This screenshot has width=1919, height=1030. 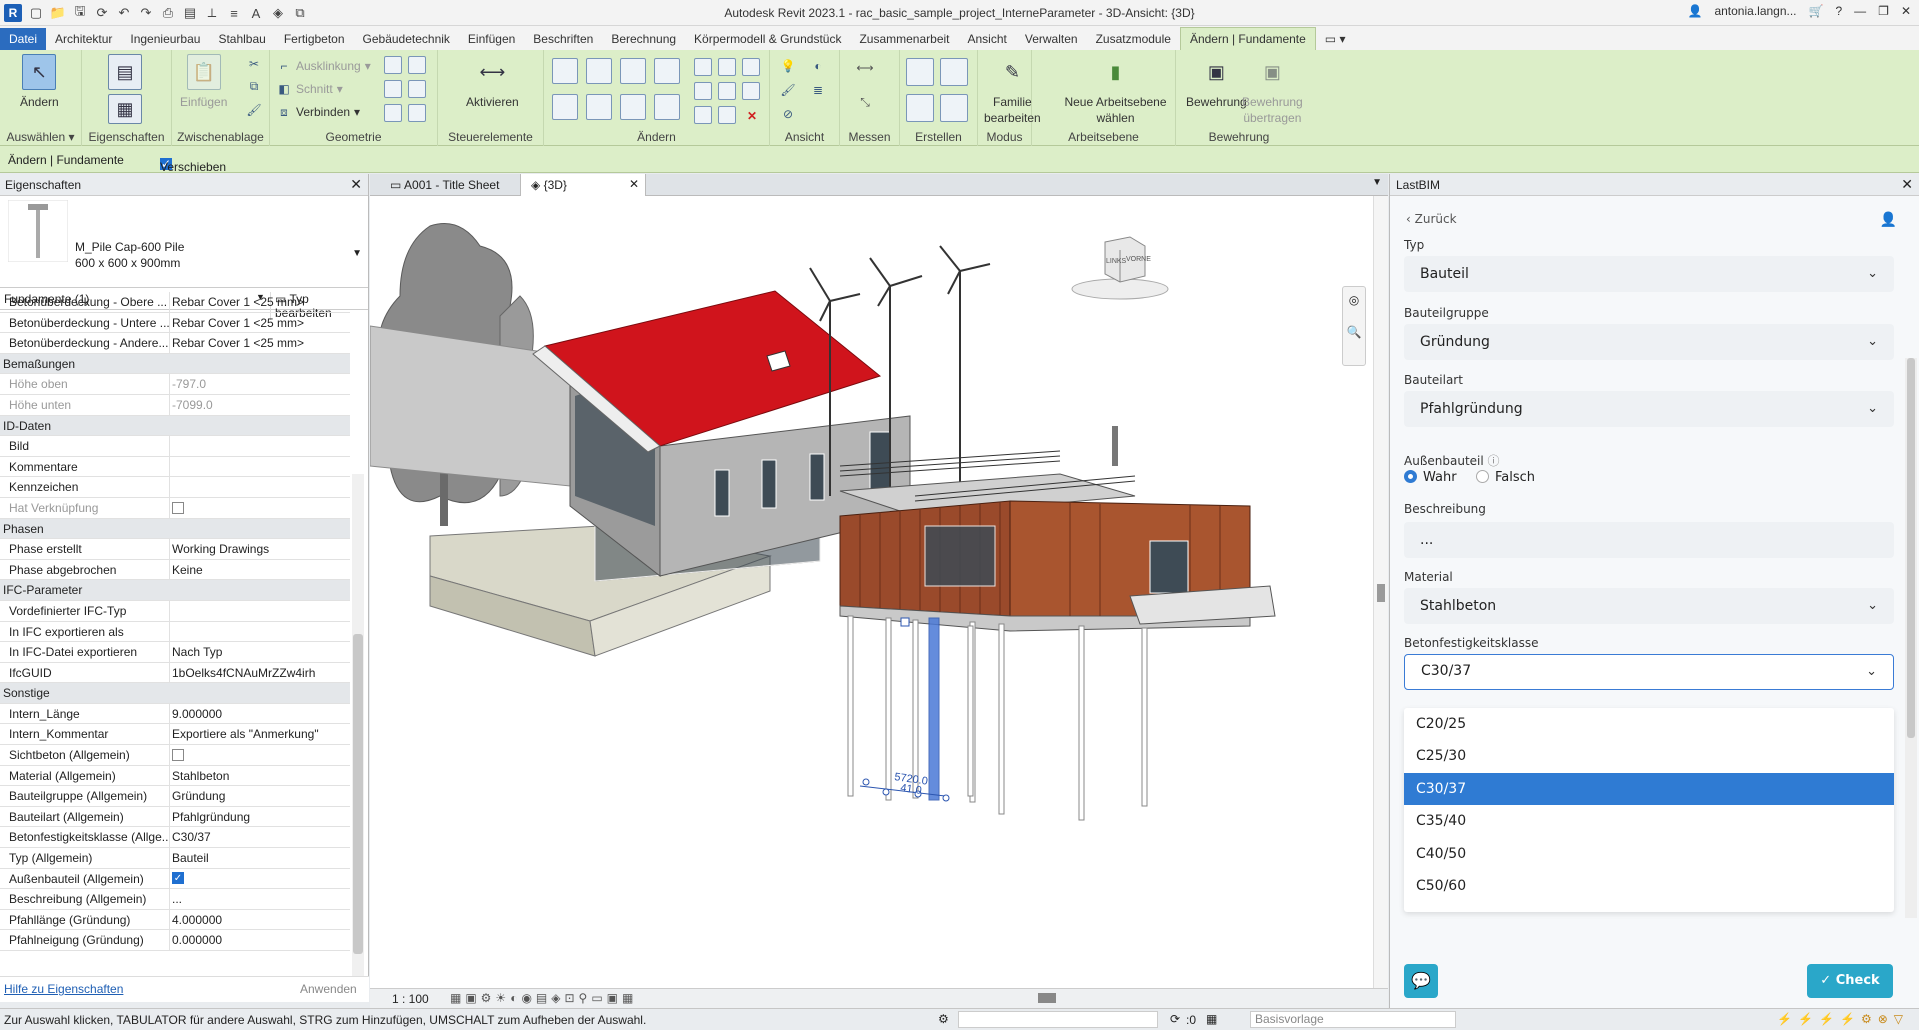 I want to click on bewehrung-button: ▣ Bewehrung, so click(x=1216, y=82).